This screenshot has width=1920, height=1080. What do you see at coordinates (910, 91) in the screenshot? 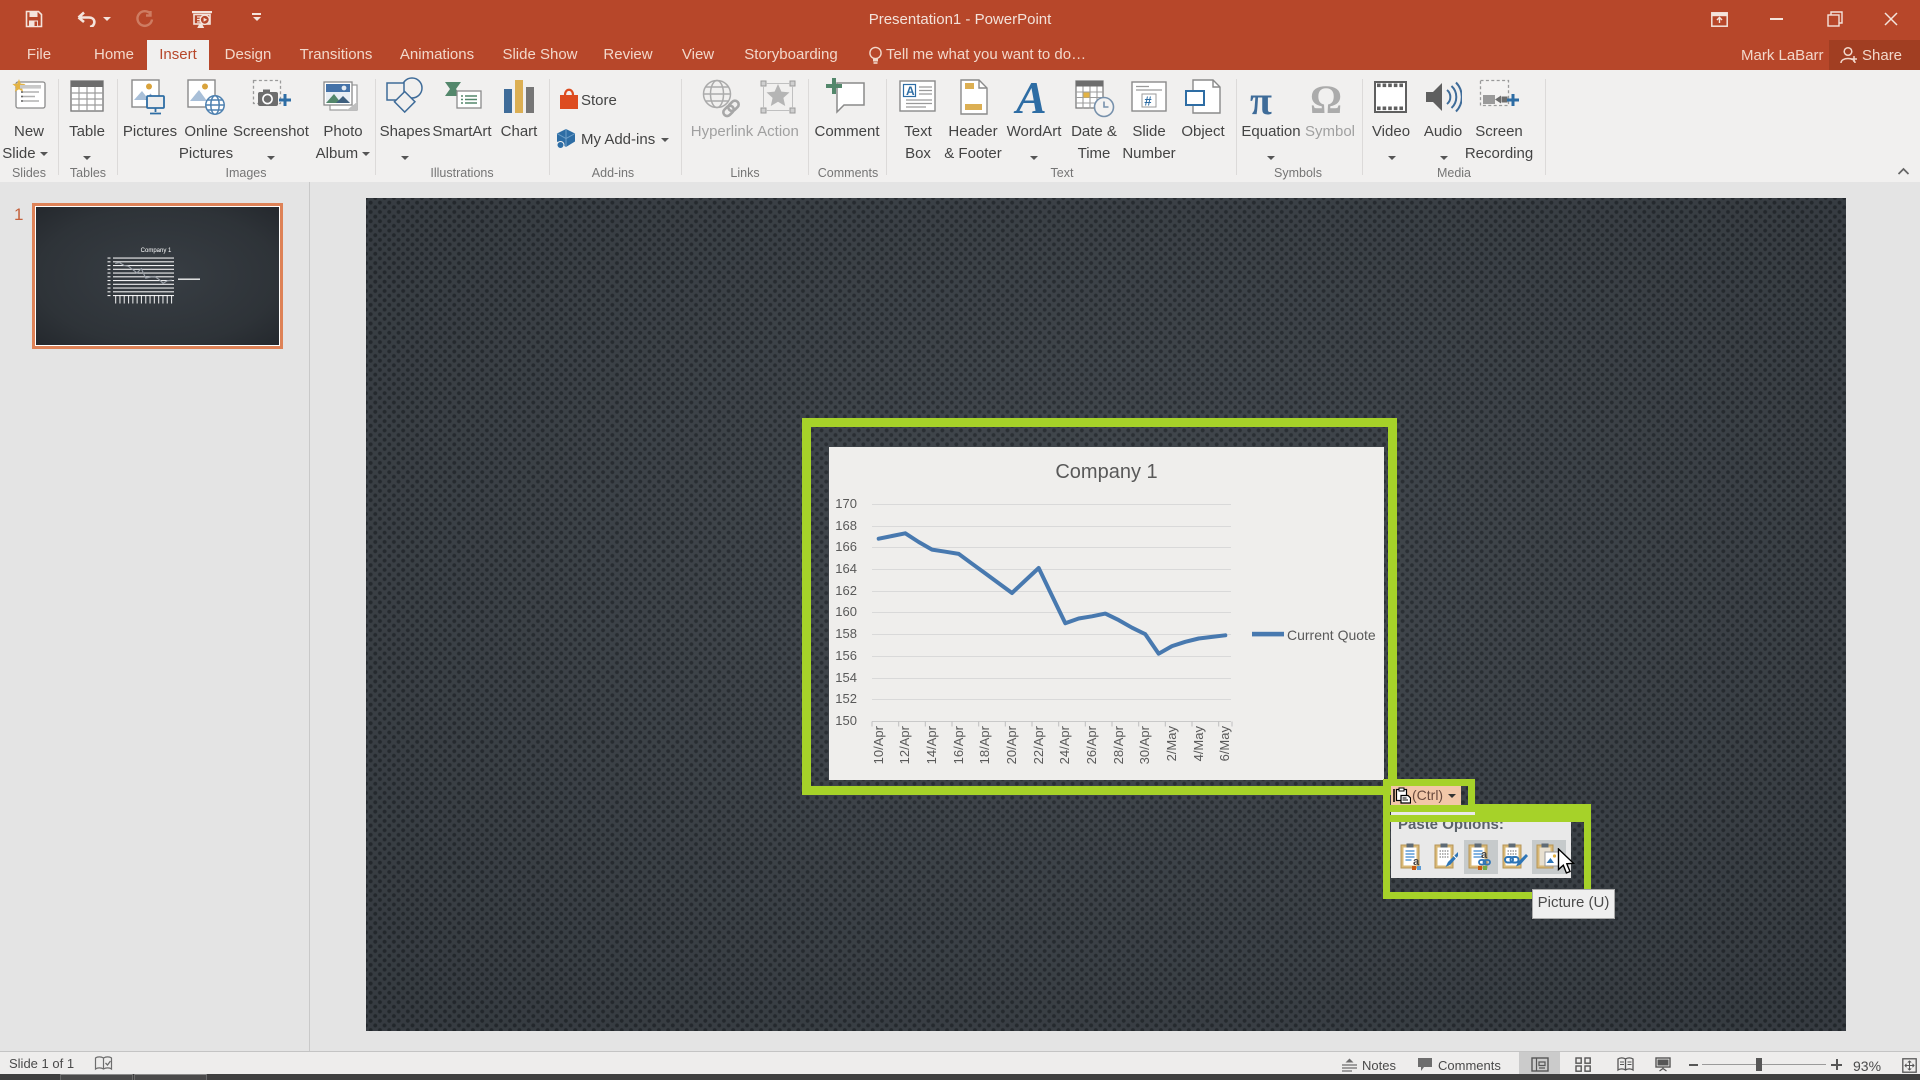
I see `svg-text: A` at bounding box center [910, 91].